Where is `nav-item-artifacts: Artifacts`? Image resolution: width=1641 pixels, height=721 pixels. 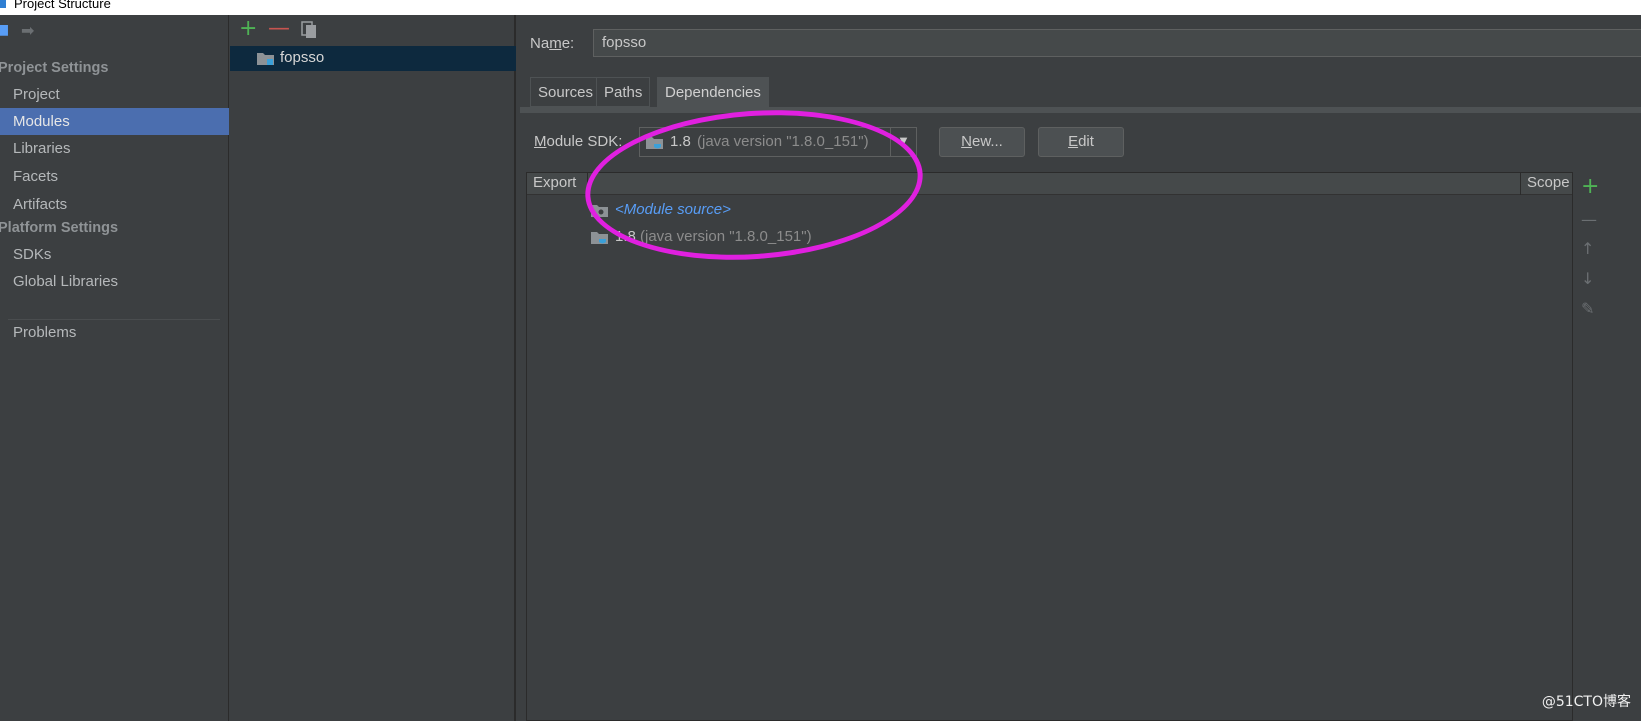 nav-item-artifacts: Artifacts is located at coordinates (114, 204).